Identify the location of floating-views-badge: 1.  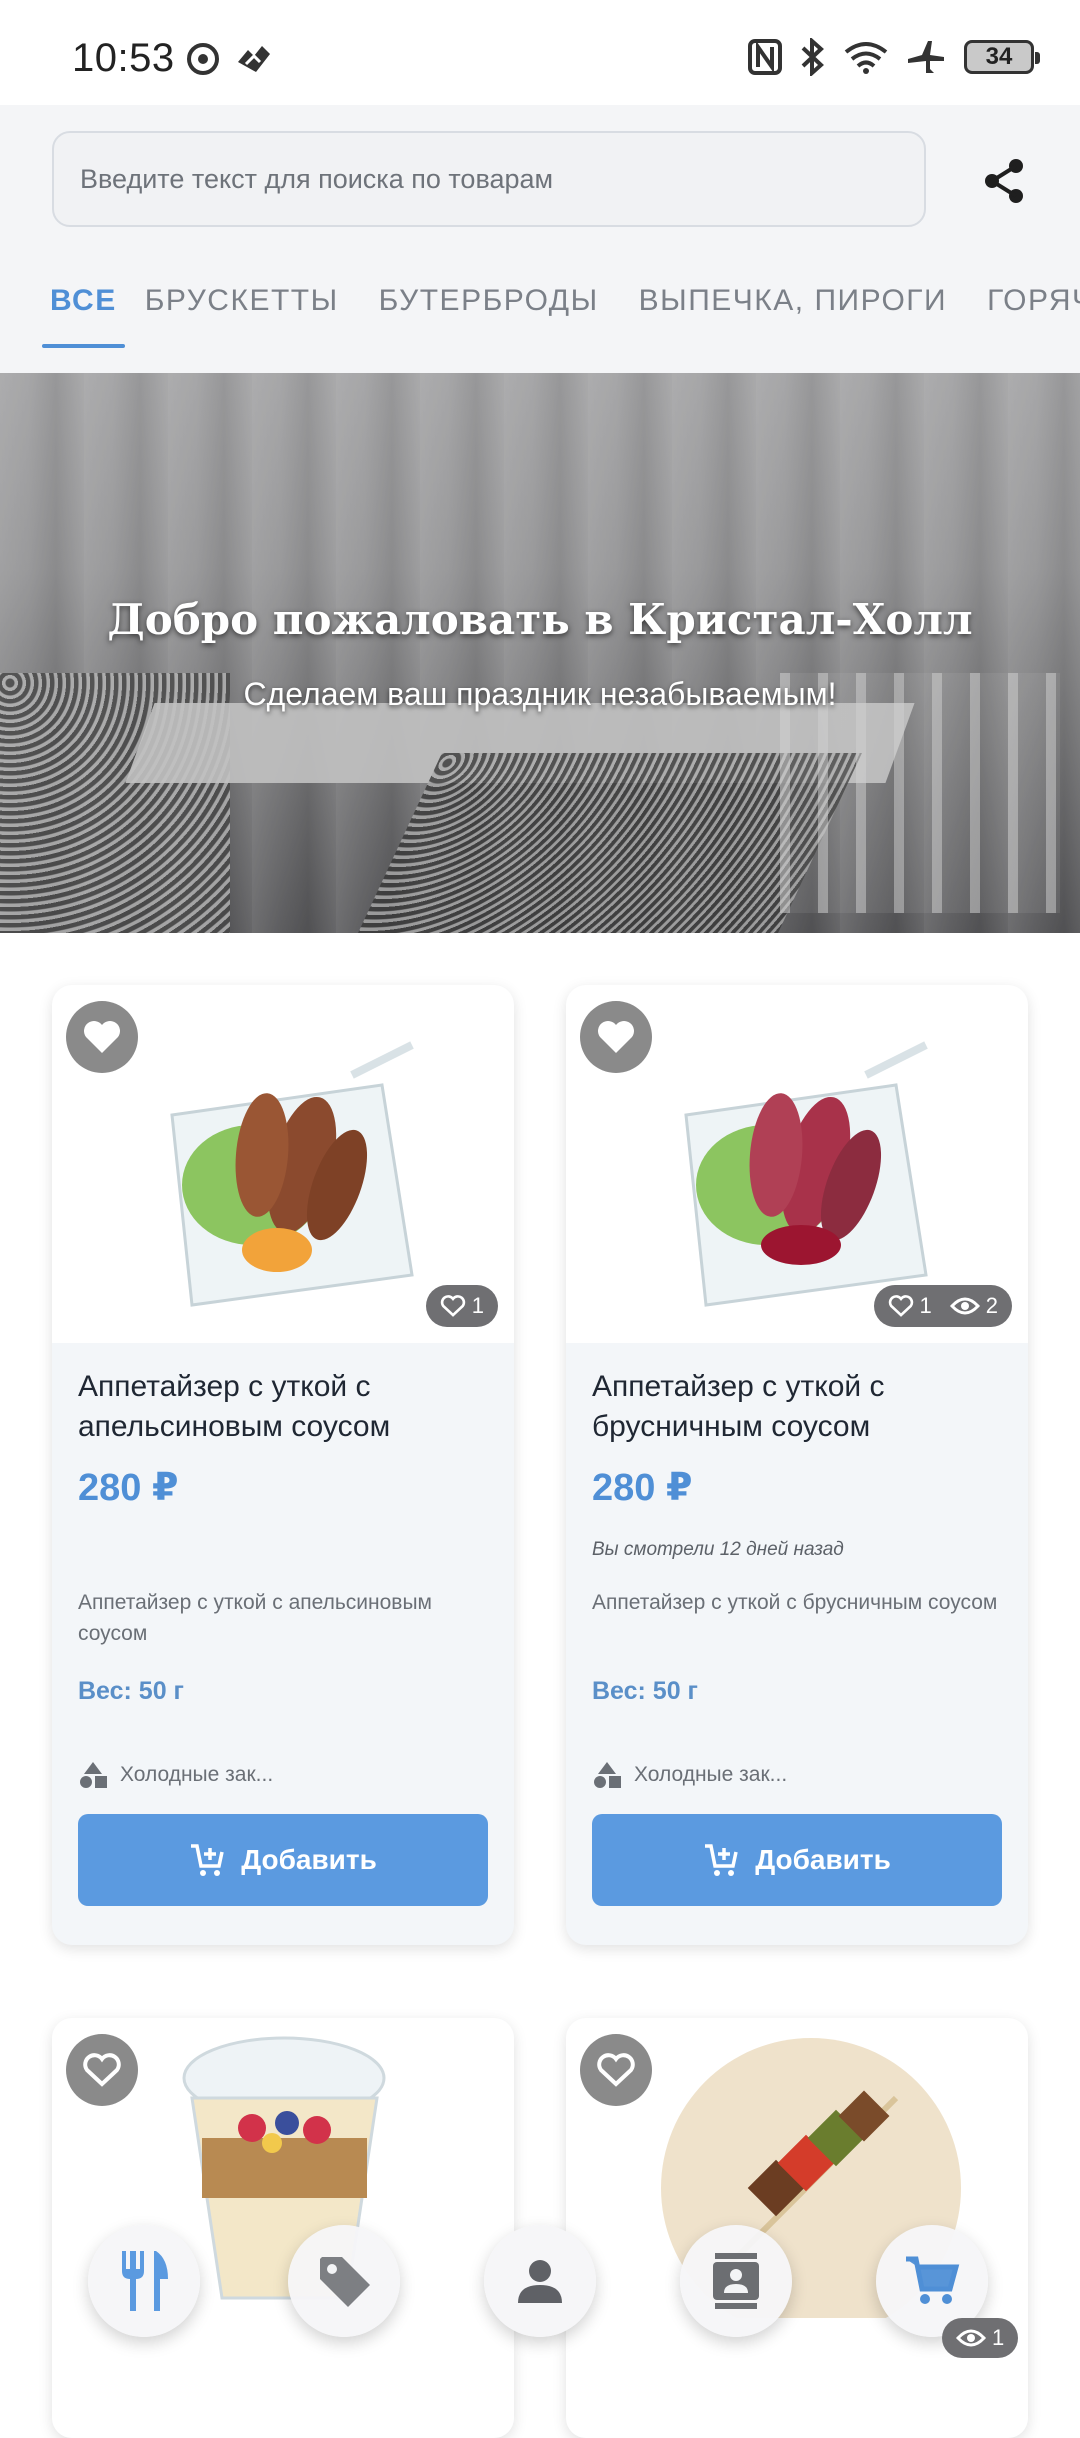
(980, 2338).